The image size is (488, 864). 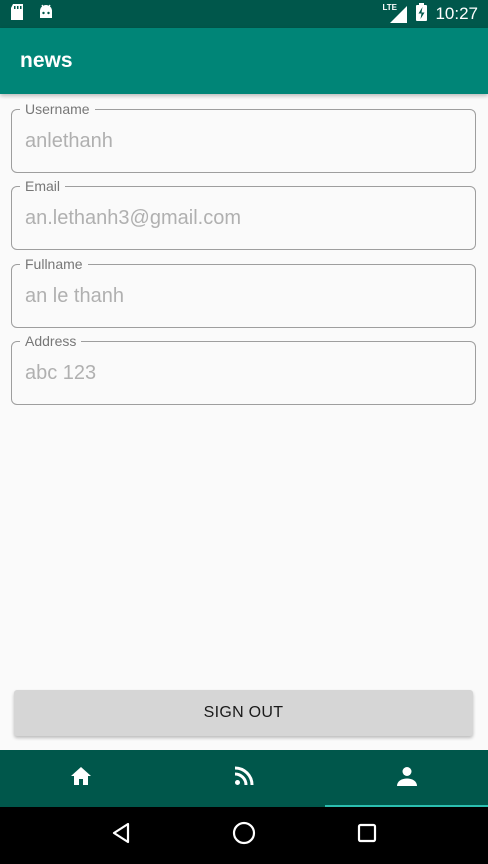 I want to click on person-icon, so click(x=406, y=778).